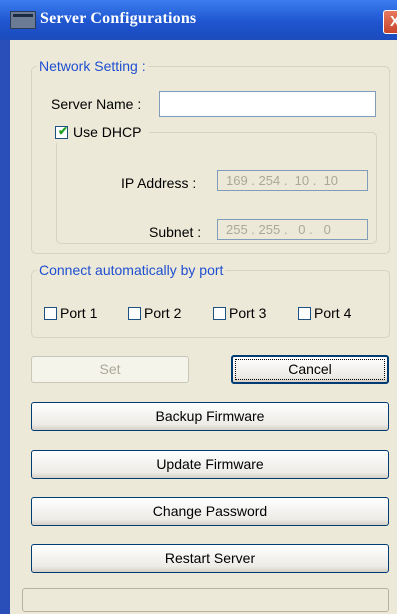  Describe the element at coordinates (50, 313) in the screenshot. I see `port-1-checkbox` at that location.